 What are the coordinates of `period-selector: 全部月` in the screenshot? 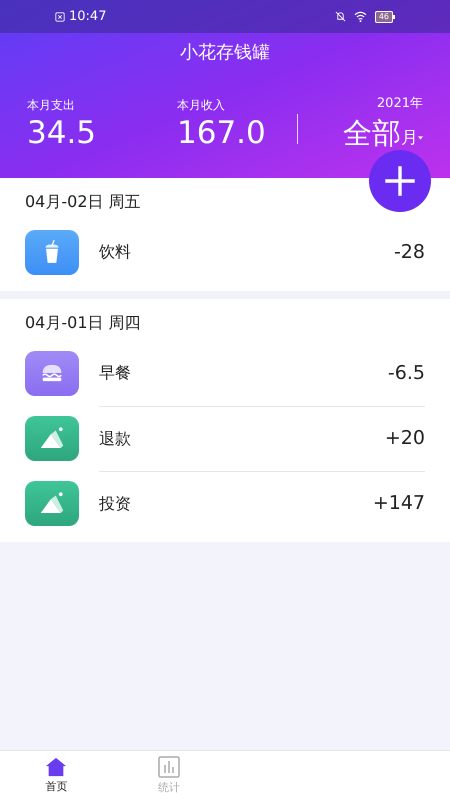 It's located at (383, 133).